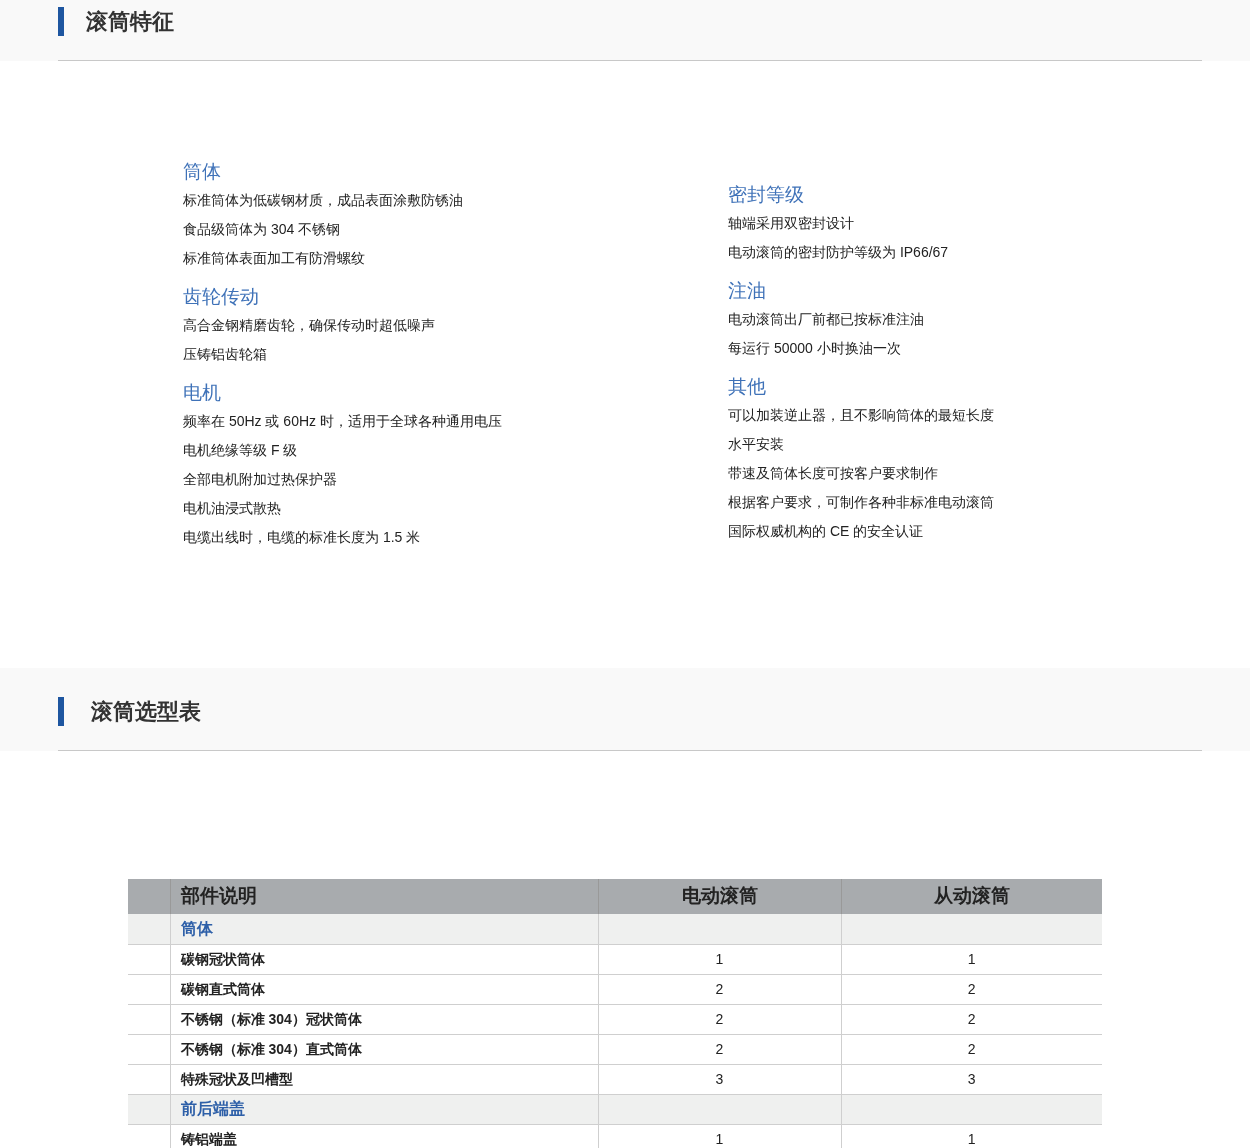 This screenshot has width=1250, height=1148. I want to click on section-title: 滚筒选型表, so click(146, 712).